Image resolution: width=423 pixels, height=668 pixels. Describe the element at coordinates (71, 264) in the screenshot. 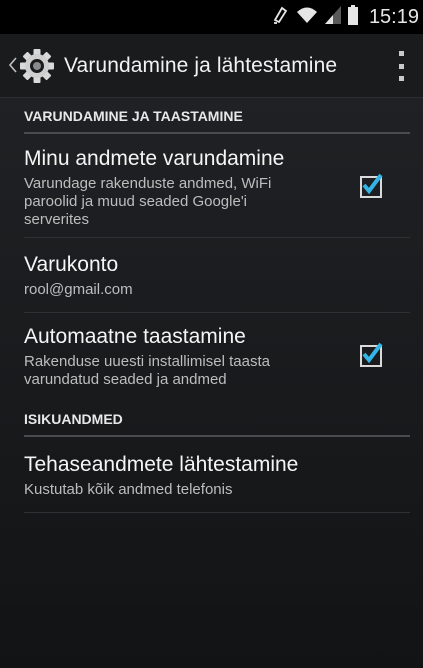

I see `pref-title: Varukonto` at that location.